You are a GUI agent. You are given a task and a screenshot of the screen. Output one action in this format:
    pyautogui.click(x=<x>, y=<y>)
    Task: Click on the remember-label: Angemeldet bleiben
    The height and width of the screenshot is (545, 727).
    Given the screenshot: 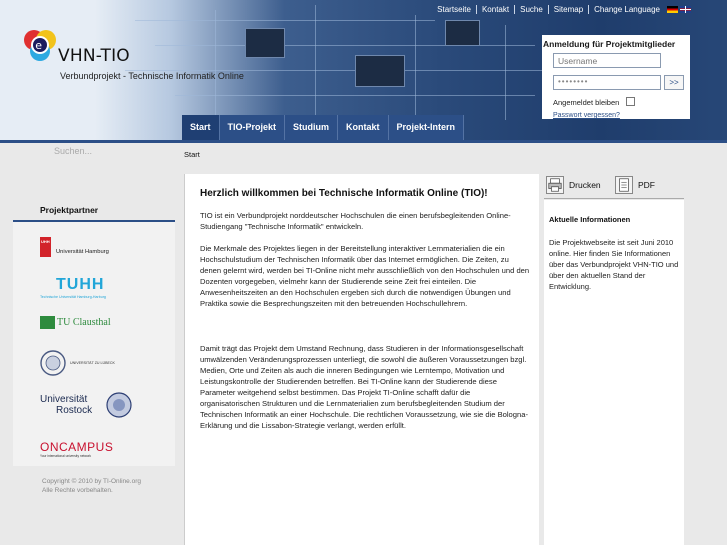 What is the action you would take?
    pyautogui.click(x=586, y=102)
    